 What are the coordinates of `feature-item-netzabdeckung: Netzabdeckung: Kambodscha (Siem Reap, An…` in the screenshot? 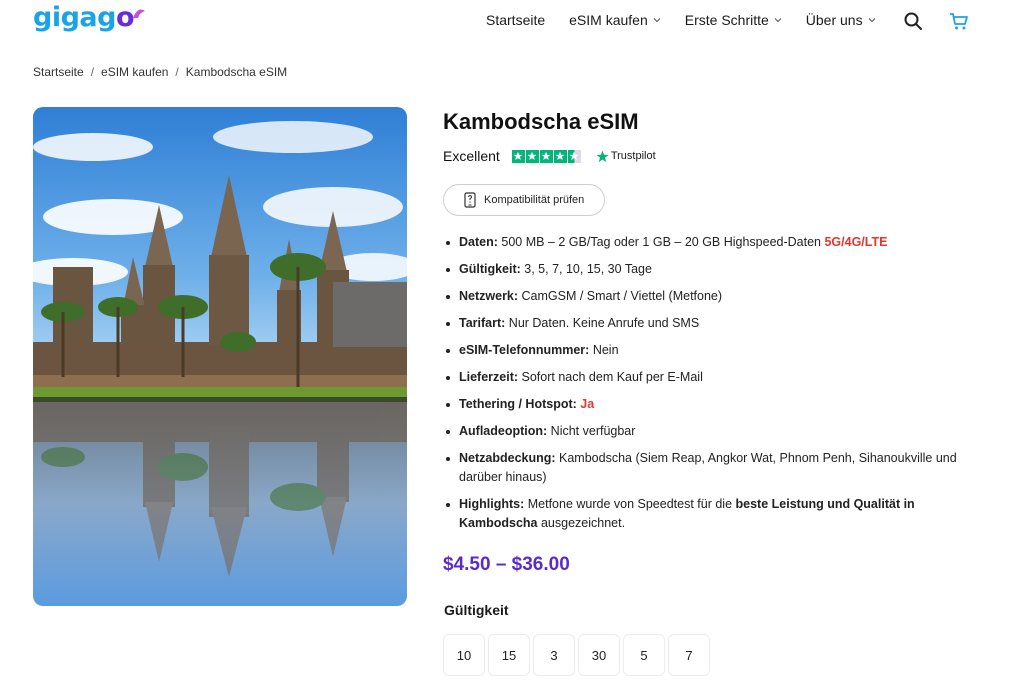 It's located at (713, 468).